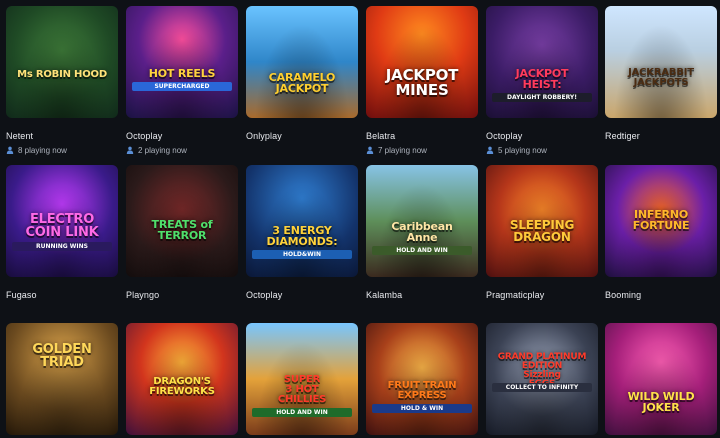  Describe the element at coordinates (402, 150) in the screenshot. I see `players-count-text: 7 playing now` at that location.